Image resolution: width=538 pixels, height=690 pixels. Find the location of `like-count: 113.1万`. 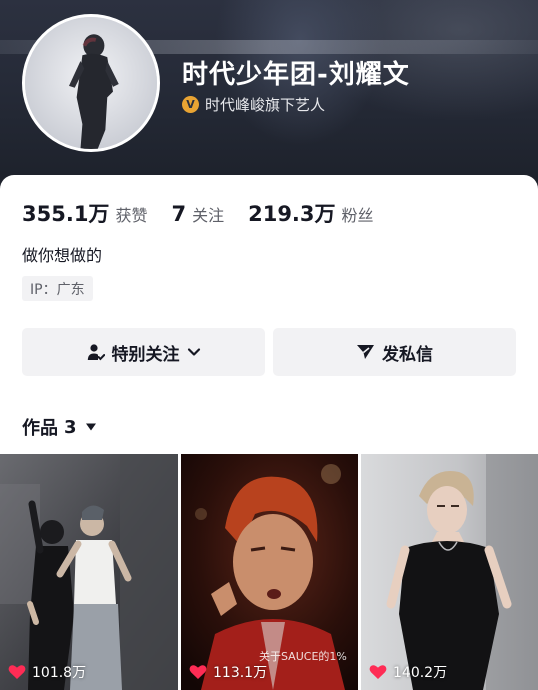

like-count: 113.1万 is located at coordinates (228, 672).